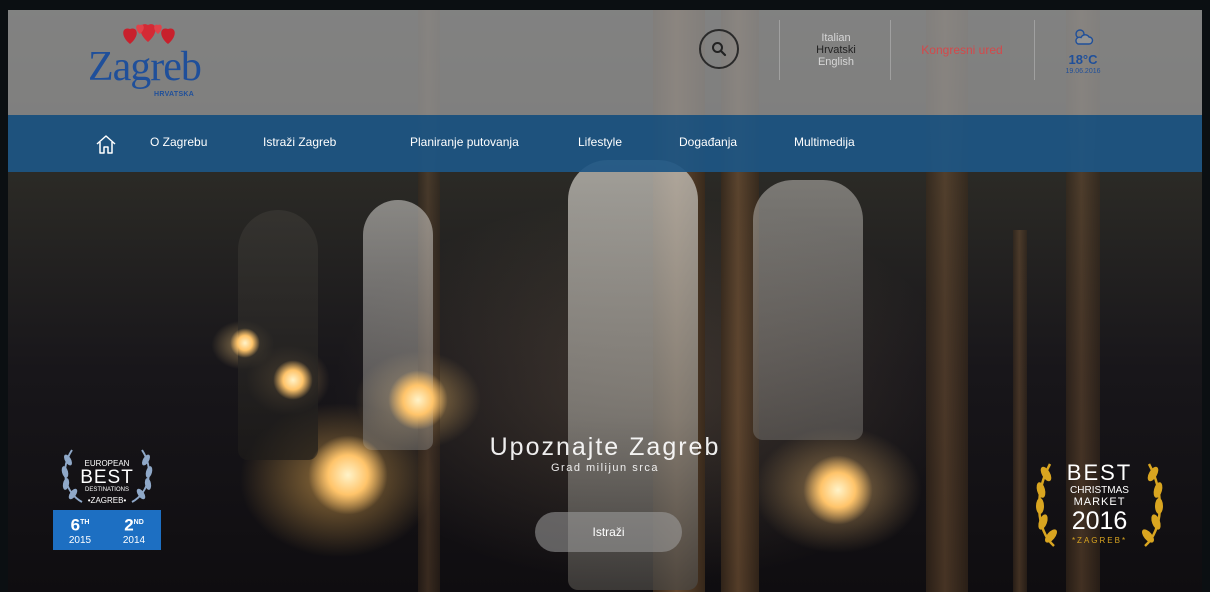 Image resolution: width=1210 pixels, height=592 pixels. Describe the element at coordinates (608, 532) in the screenshot. I see `explore-button: Istraži` at that location.